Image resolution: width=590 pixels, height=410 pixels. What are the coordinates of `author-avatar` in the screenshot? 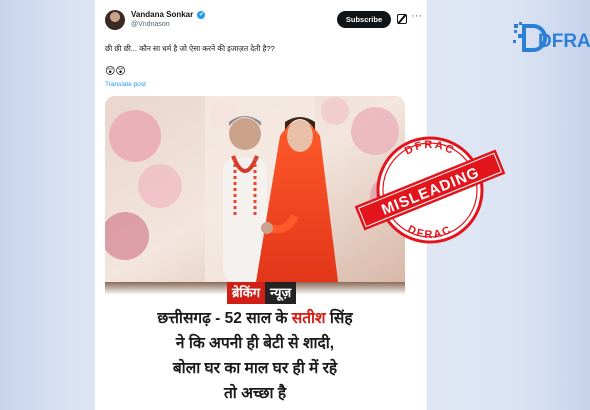 It's located at (115, 20).